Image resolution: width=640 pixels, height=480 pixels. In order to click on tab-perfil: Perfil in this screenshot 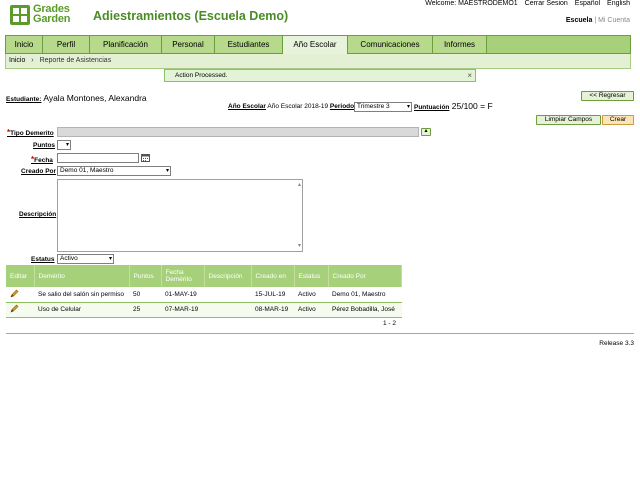, I will do `click(66, 44)`.